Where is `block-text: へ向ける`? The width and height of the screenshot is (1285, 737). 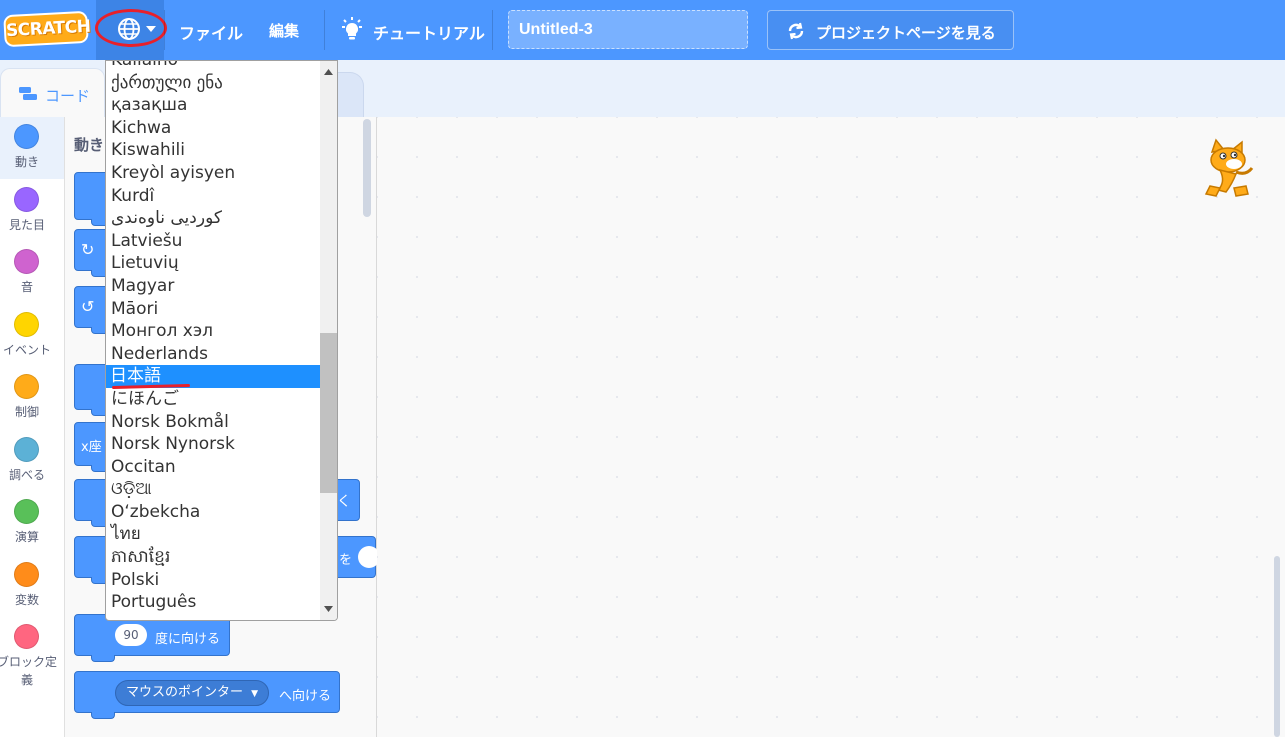 block-text: へ向ける is located at coordinates (305, 696).